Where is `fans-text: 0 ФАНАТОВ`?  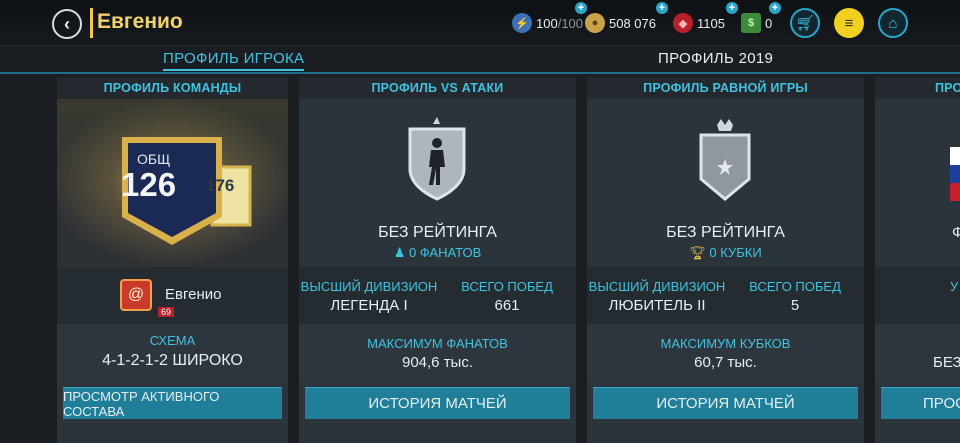
fans-text: 0 ФАНАТОВ is located at coordinates (445, 252).